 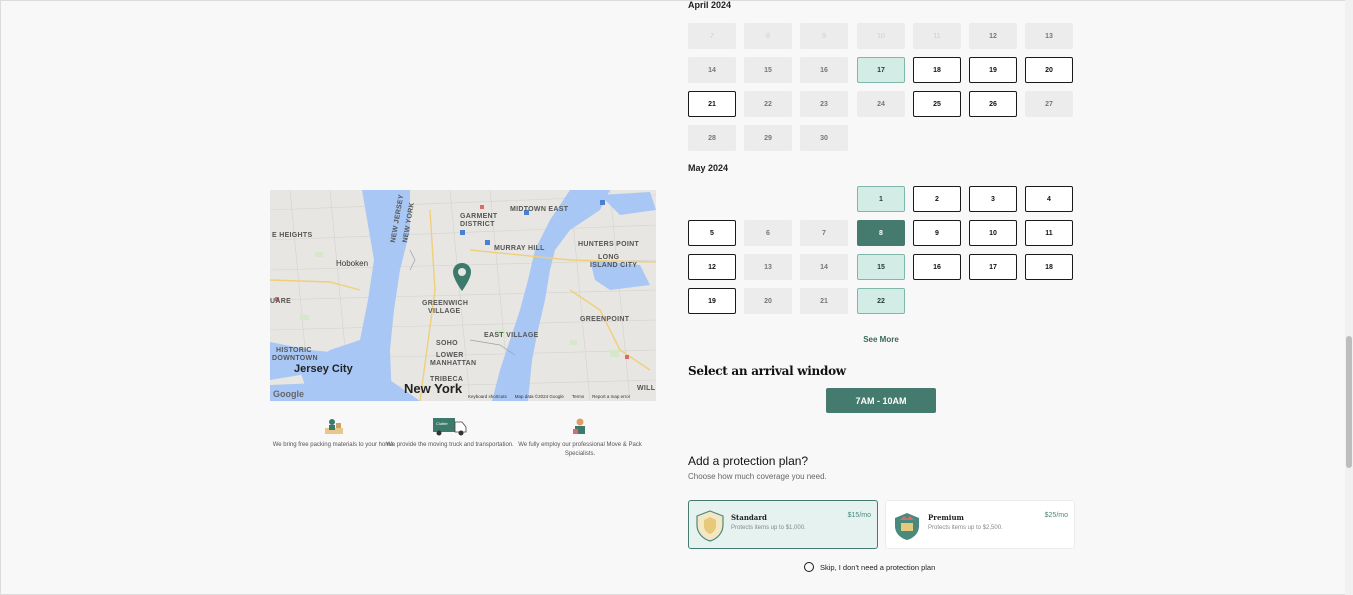 What do you see at coordinates (993, 233) in the screenshot?
I see `calendar-day-may-10: 10` at bounding box center [993, 233].